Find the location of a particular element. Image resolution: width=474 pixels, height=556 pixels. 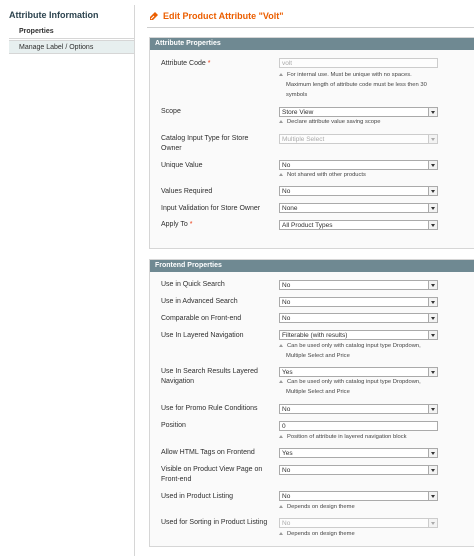

quick-search-label: Use in Quick Search is located at coordinates (193, 284).